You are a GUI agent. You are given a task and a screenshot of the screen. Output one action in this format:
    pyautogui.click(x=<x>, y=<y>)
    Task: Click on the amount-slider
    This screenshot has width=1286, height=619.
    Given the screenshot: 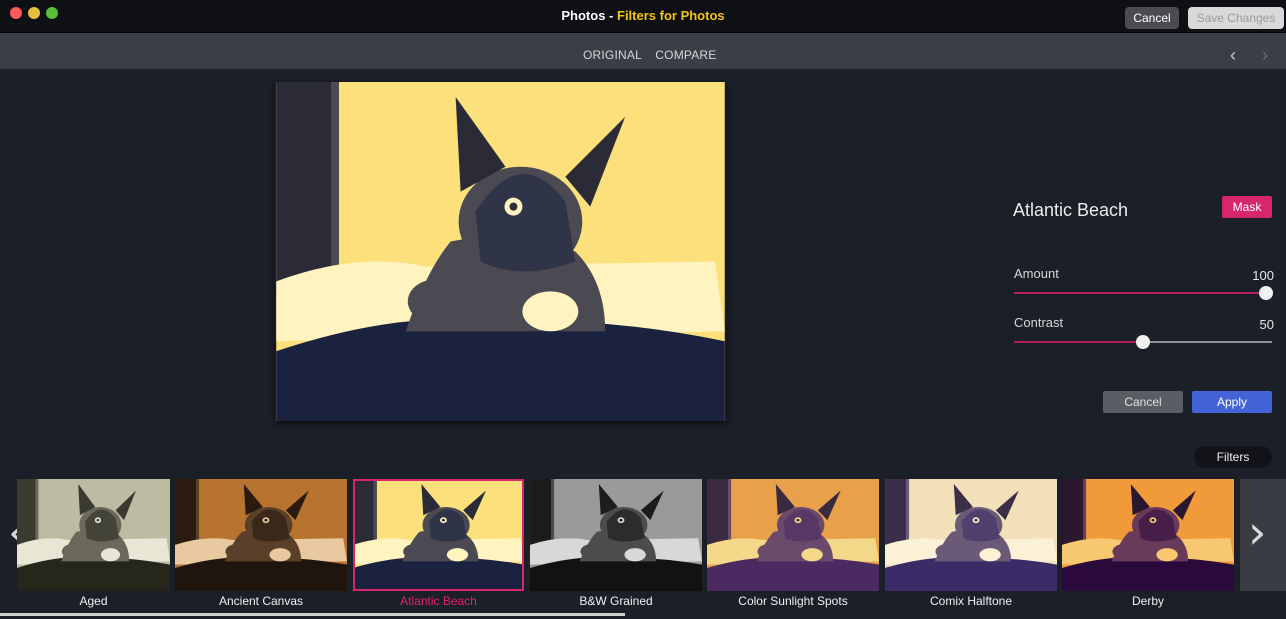 What is the action you would take?
    pyautogui.click(x=1143, y=293)
    